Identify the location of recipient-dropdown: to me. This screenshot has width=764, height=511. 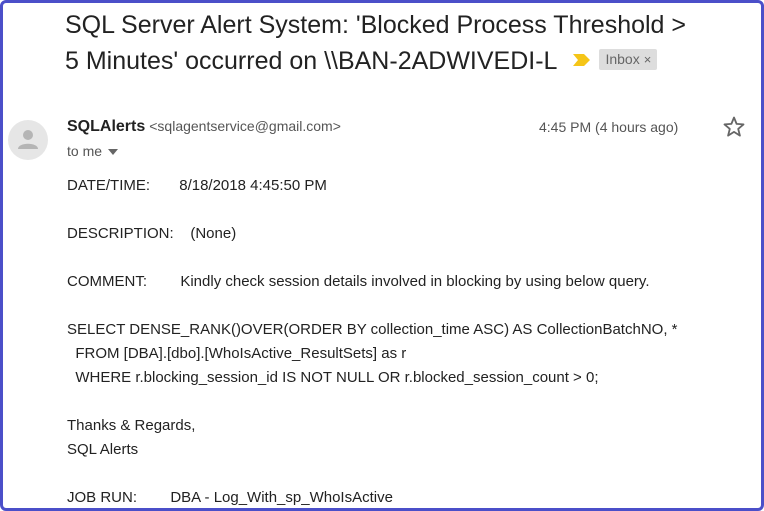
(93, 151).